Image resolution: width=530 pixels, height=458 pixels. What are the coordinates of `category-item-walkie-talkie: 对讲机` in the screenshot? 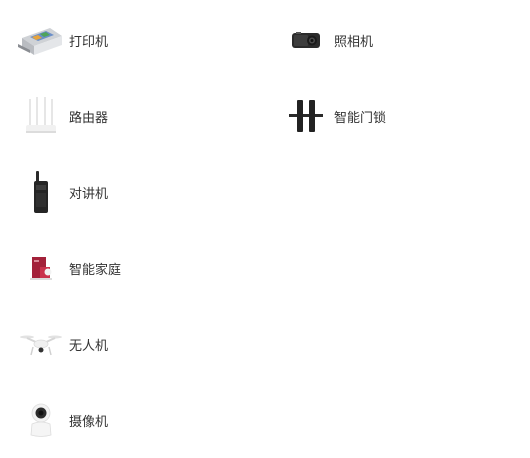 It's located at (61, 192).